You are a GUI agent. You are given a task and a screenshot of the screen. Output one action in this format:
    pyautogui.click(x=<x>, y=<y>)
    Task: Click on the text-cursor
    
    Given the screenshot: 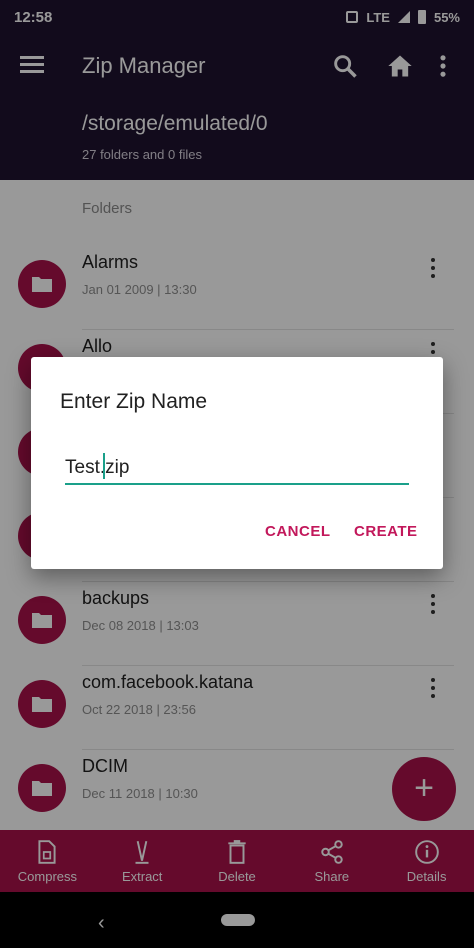 What is the action you would take?
    pyautogui.click(x=104, y=466)
    